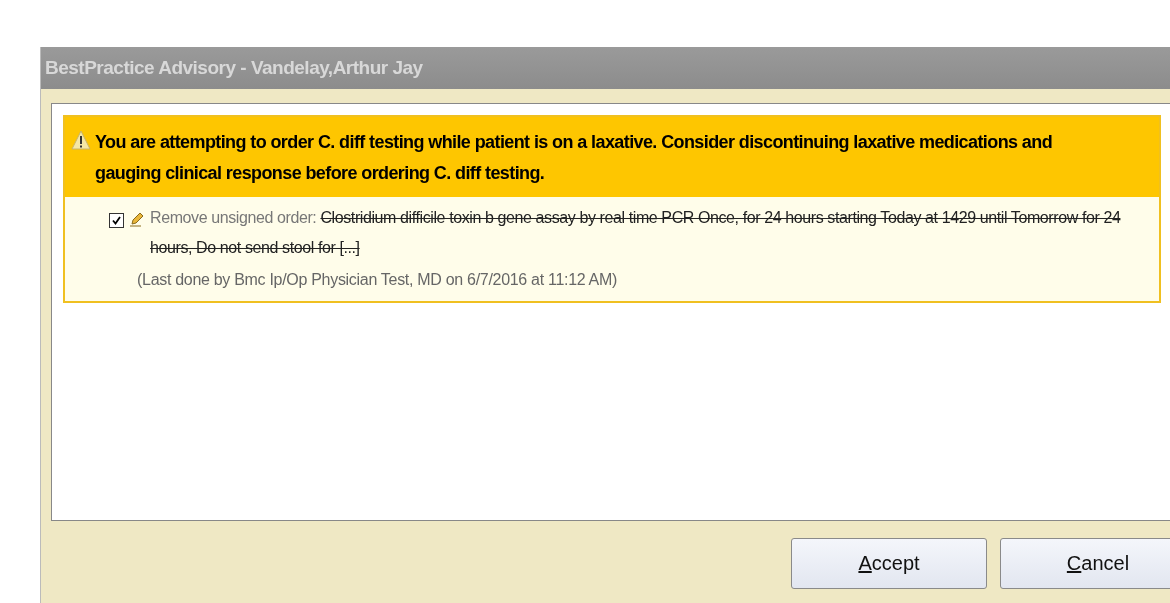  What do you see at coordinates (889, 563) in the screenshot?
I see `accept-button: Accept` at bounding box center [889, 563].